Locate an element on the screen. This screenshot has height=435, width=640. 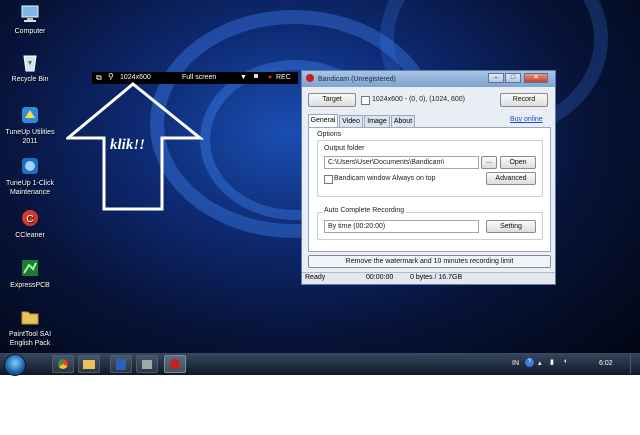
title-bar: Bandicam (Unregistered) ‒ □ ✕ is located at coordinates (428, 79).